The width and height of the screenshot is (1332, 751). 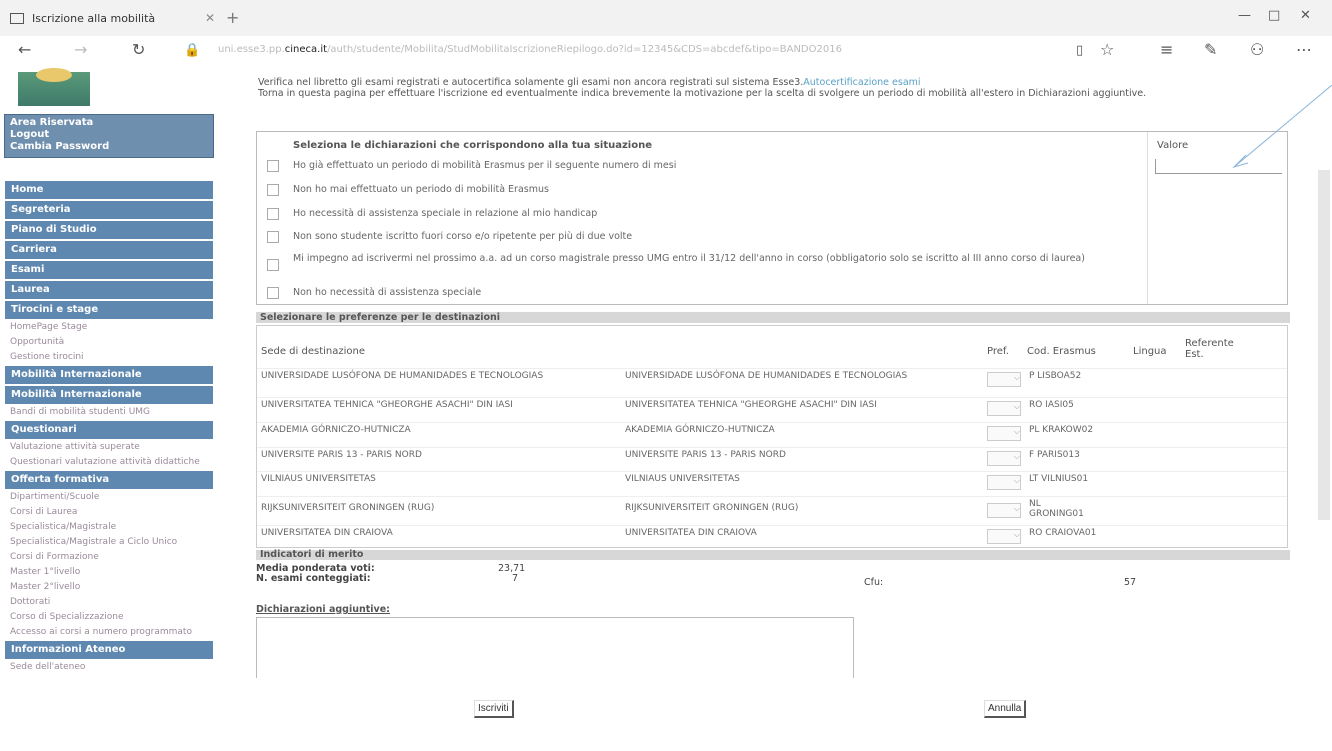 What do you see at coordinates (494, 709) in the screenshot?
I see `iscriviti-button: Iscriviti` at bounding box center [494, 709].